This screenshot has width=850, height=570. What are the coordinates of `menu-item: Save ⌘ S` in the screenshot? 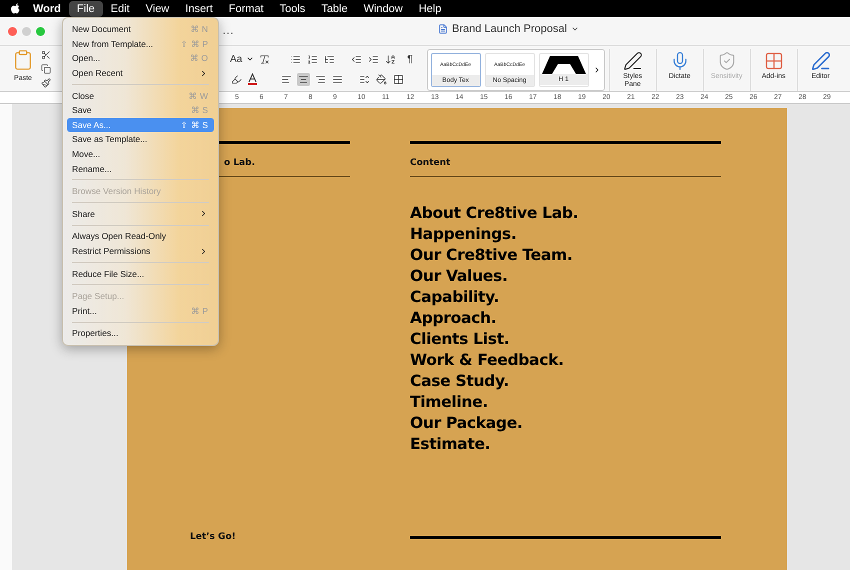 It's located at (140, 110).